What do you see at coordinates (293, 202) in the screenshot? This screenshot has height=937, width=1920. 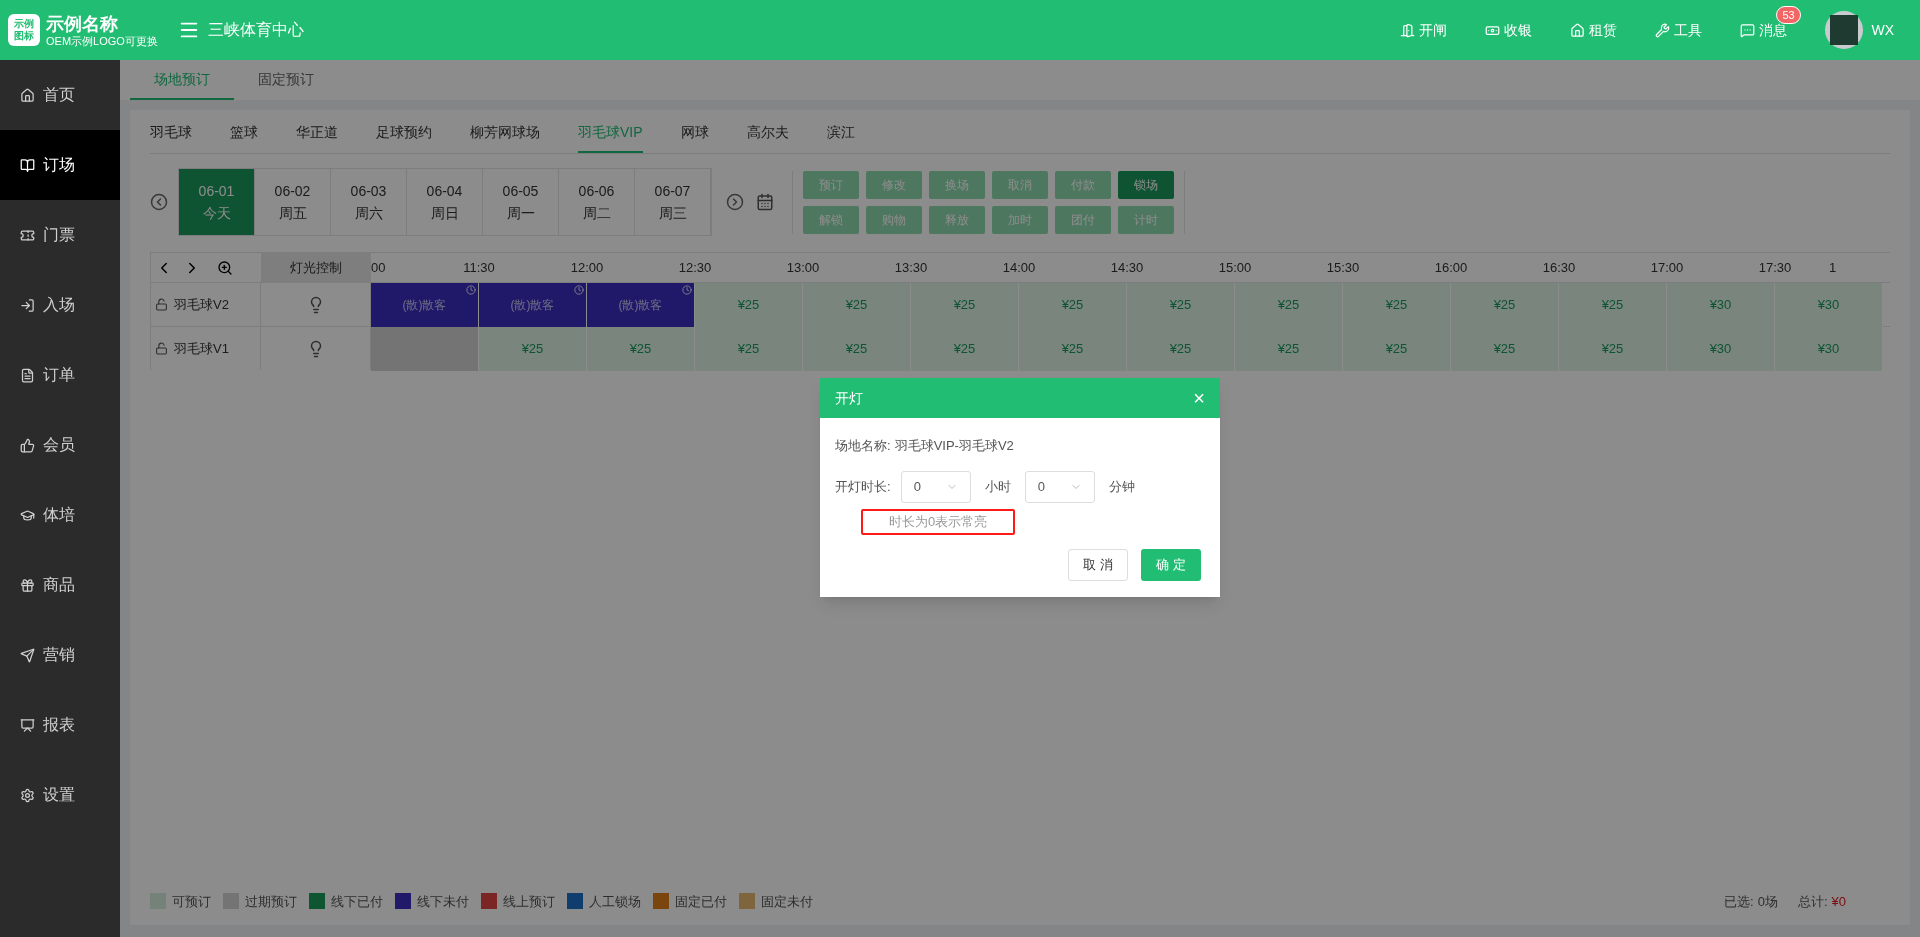 I see `date-tab: 06-02 周五` at bounding box center [293, 202].